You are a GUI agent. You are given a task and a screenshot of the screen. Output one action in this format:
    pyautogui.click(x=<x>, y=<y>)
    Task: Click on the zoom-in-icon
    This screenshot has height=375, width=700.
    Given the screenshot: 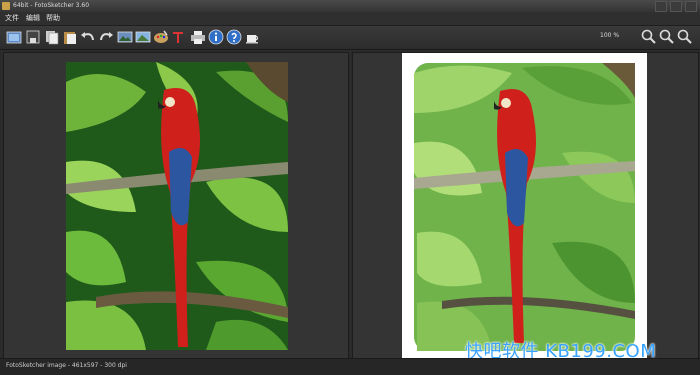 What is the action you would take?
    pyautogui.click(x=649, y=37)
    